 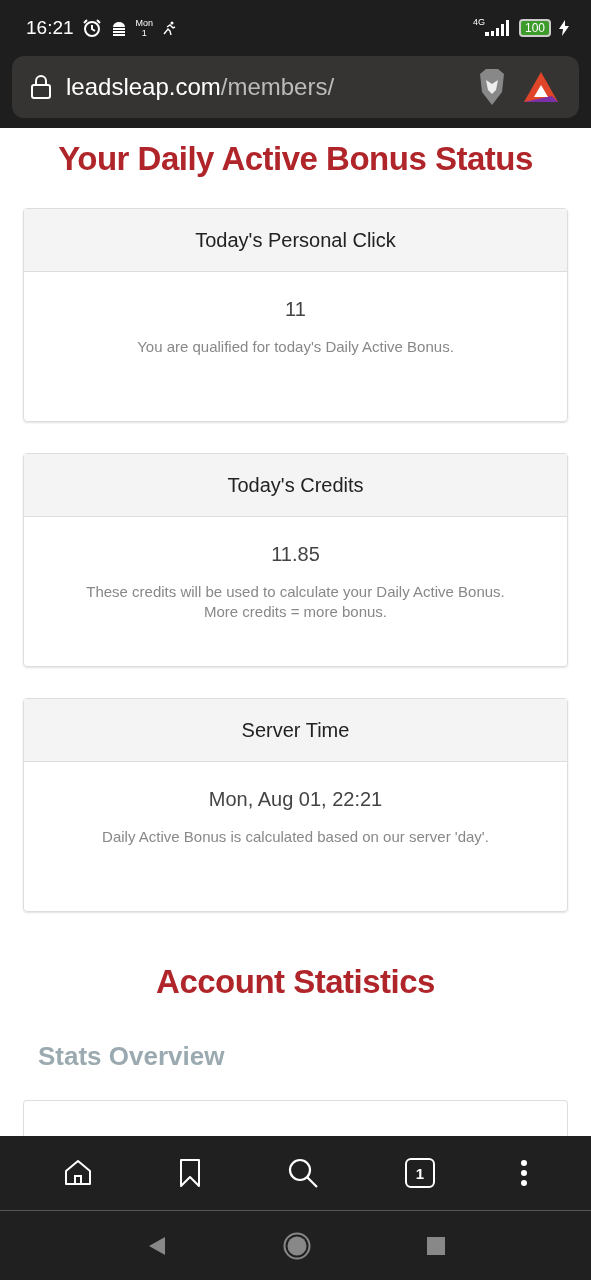 What do you see at coordinates (144, 28) in the screenshot?
I see `calendar-date: Mon 1` at bounding box center [144, 28].